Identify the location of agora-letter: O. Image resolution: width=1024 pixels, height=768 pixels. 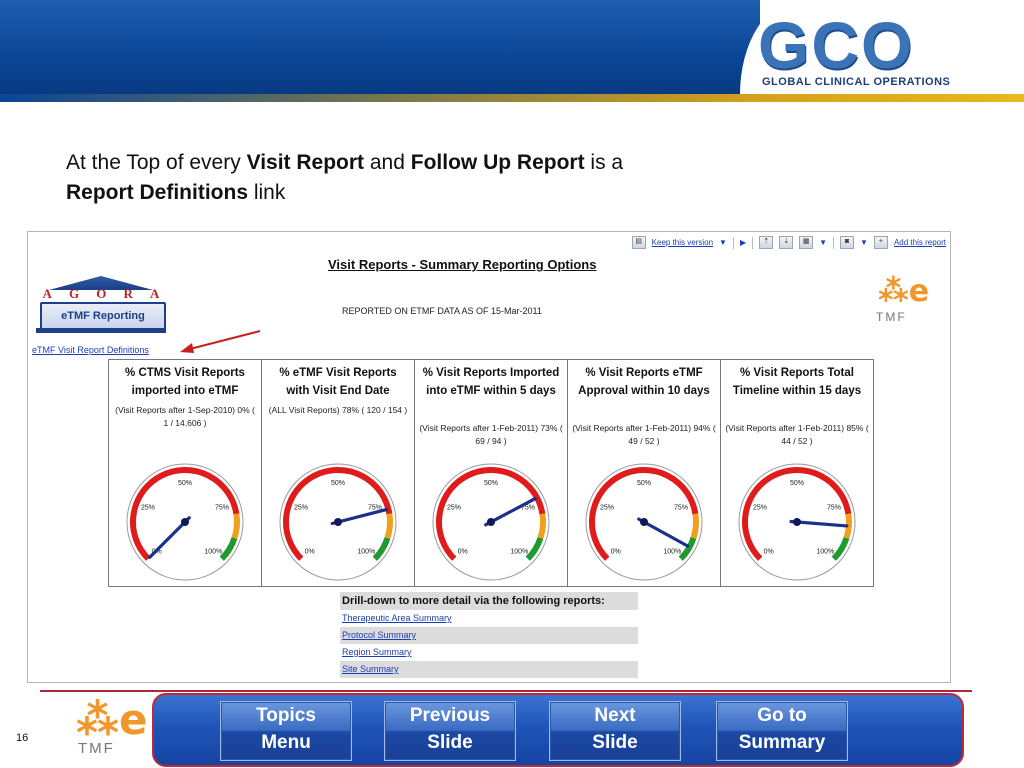
(101, 293).